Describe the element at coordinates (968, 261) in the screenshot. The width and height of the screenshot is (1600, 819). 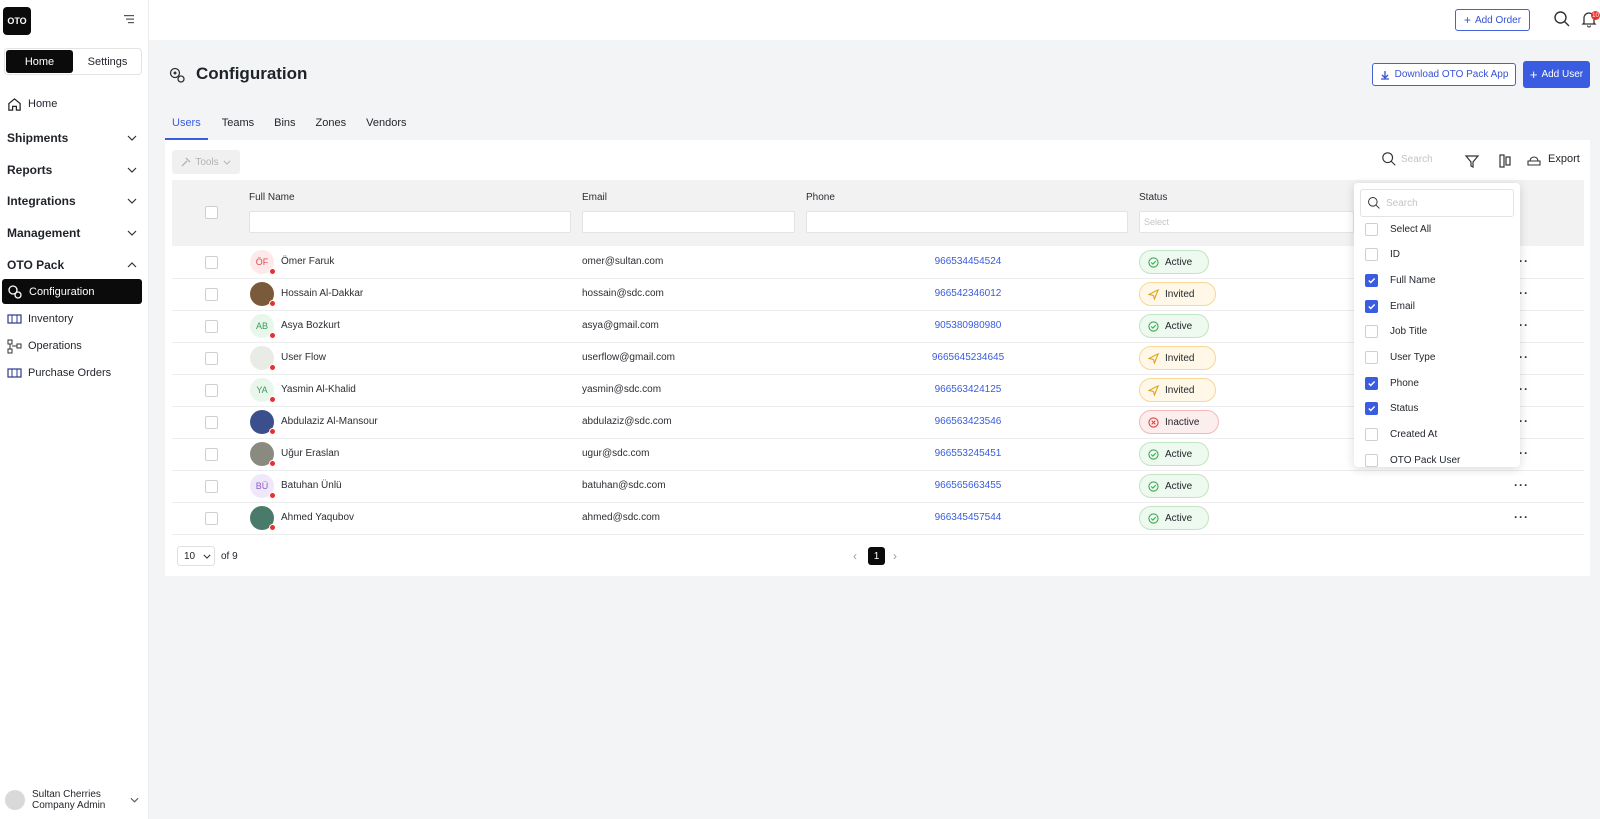
I see `user-phone-link: 966534454524` at that location.